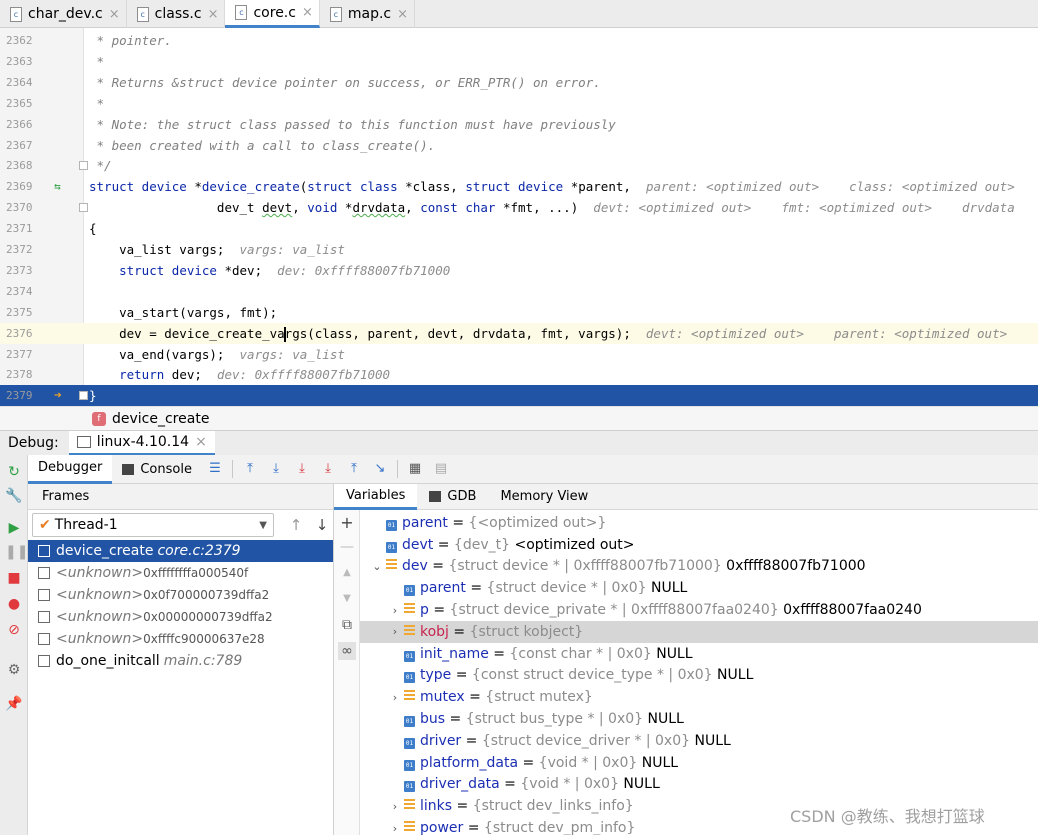  Describe the element at coordinates (215, 469) in the screenshot. I see `menu-icon: ☰` at that location.